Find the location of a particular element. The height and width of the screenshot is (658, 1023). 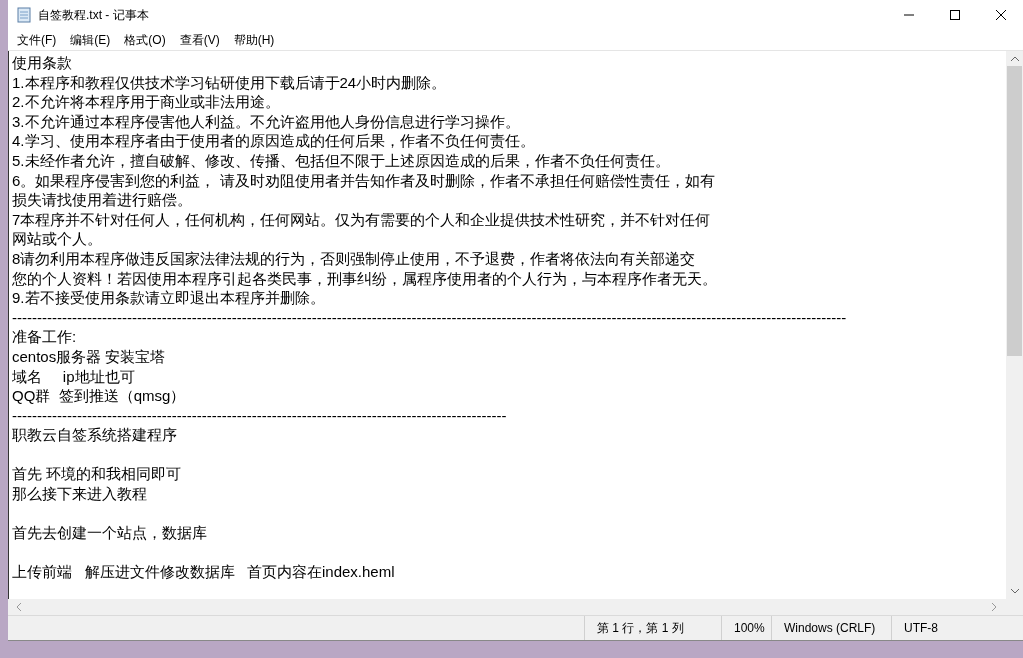

text-line: --------------------------------------------------------------------------------------------------- is located at coordinates (260, 415).